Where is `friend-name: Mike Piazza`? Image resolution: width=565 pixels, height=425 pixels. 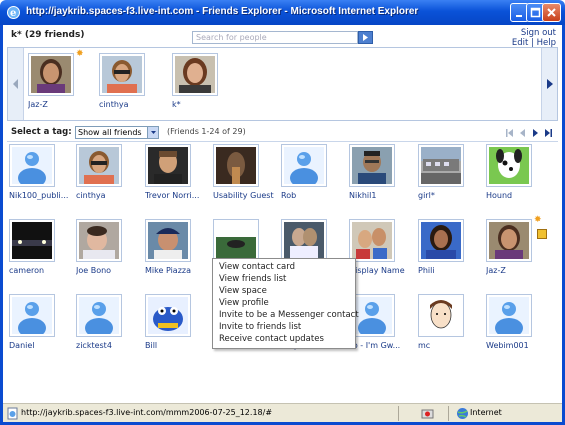 friend-name: Mike Piazza is located at coordinates (179, 270).